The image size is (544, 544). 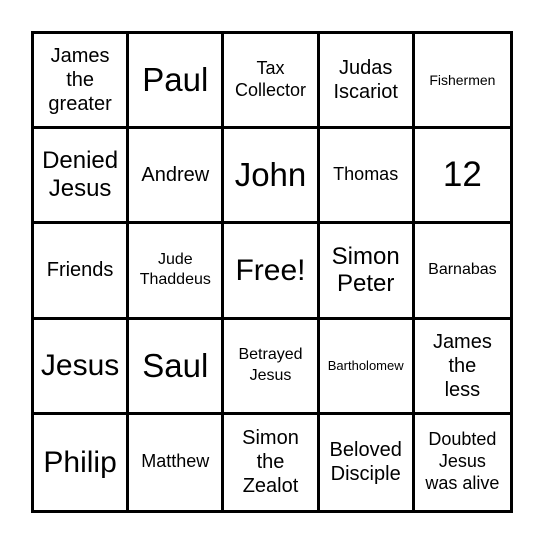 I want to click on bingo-cell-text: Barnabas, so click(x=462, y=270).